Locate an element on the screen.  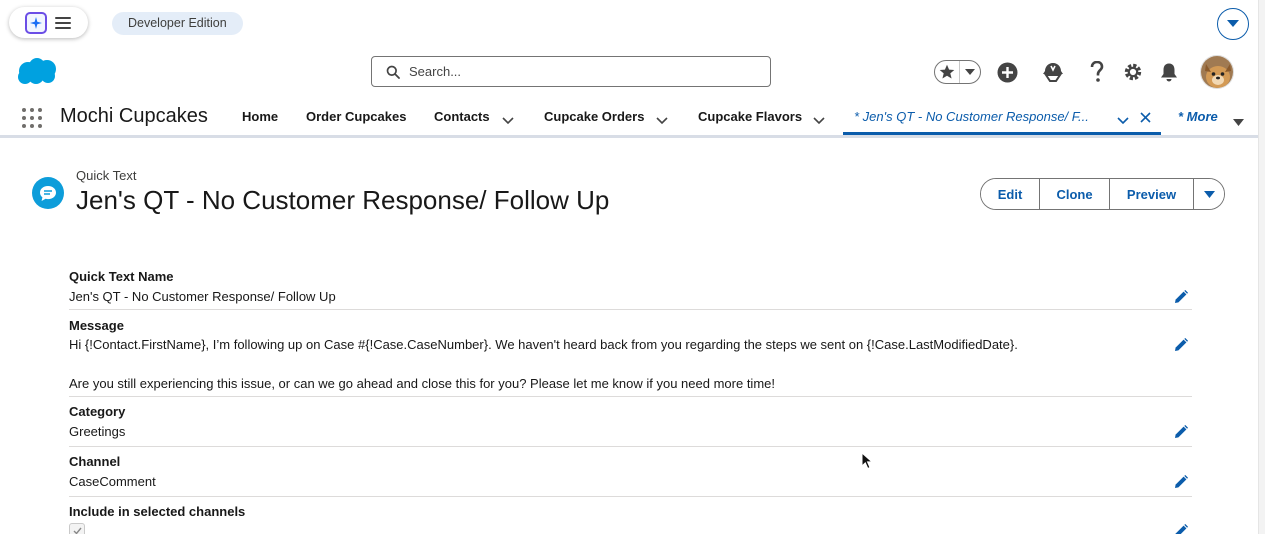
include-checkbox is located at coordinates (77, 528).